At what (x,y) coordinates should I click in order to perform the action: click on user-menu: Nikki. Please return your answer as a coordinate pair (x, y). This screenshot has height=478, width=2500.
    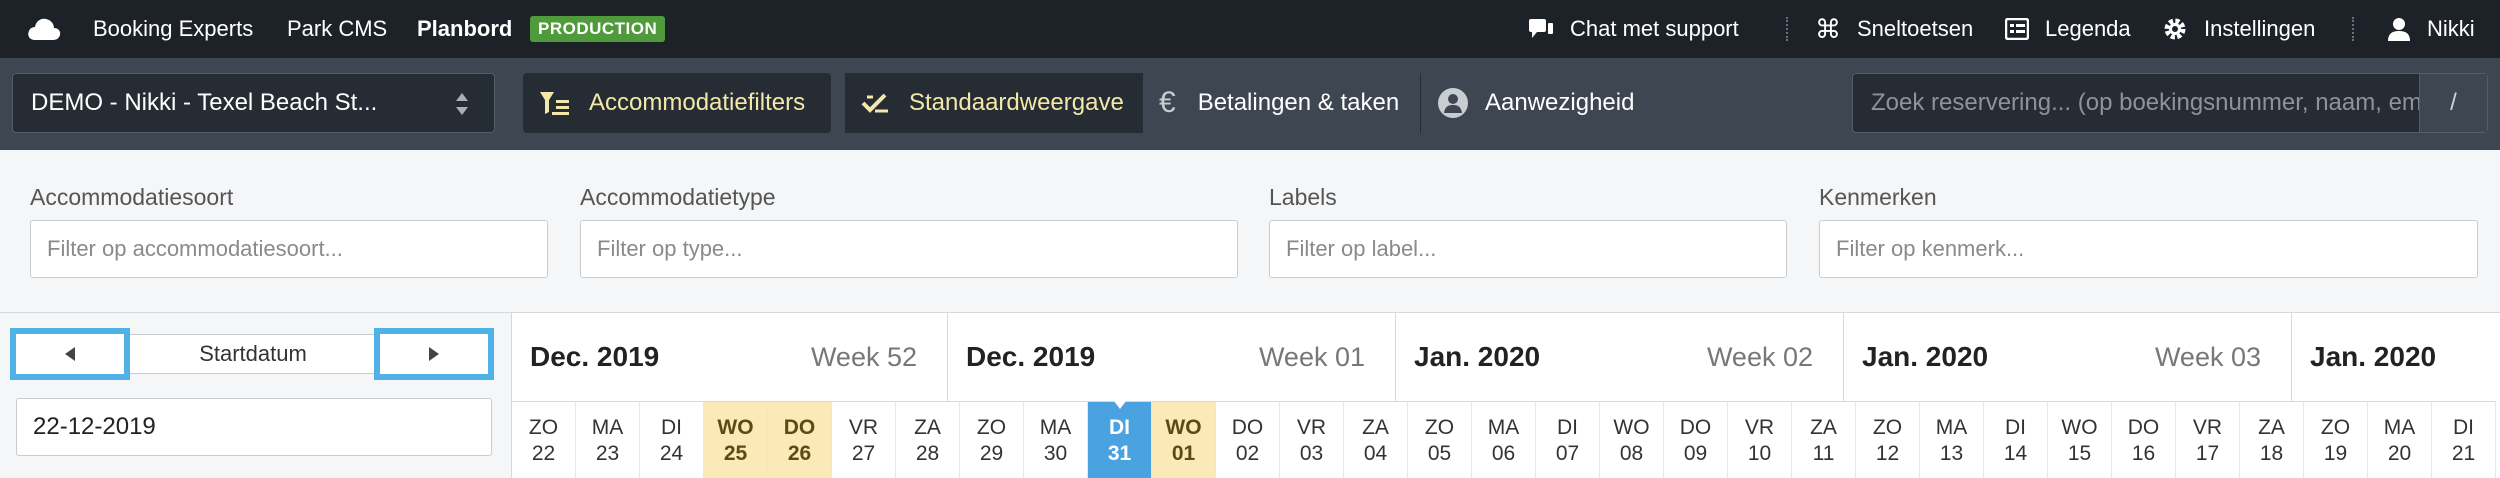
    Looking at the image, I should click on (2431, 29).